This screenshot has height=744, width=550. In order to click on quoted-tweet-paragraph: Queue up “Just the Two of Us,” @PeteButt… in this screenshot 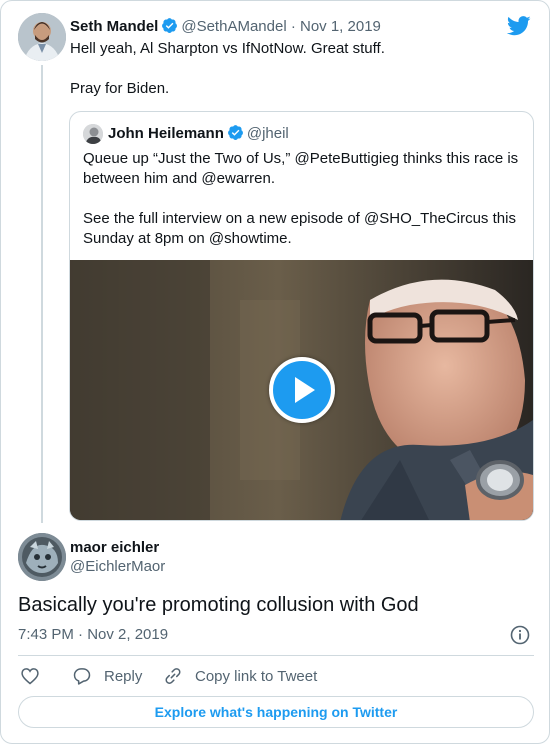, I will do `click(301, 168)`.